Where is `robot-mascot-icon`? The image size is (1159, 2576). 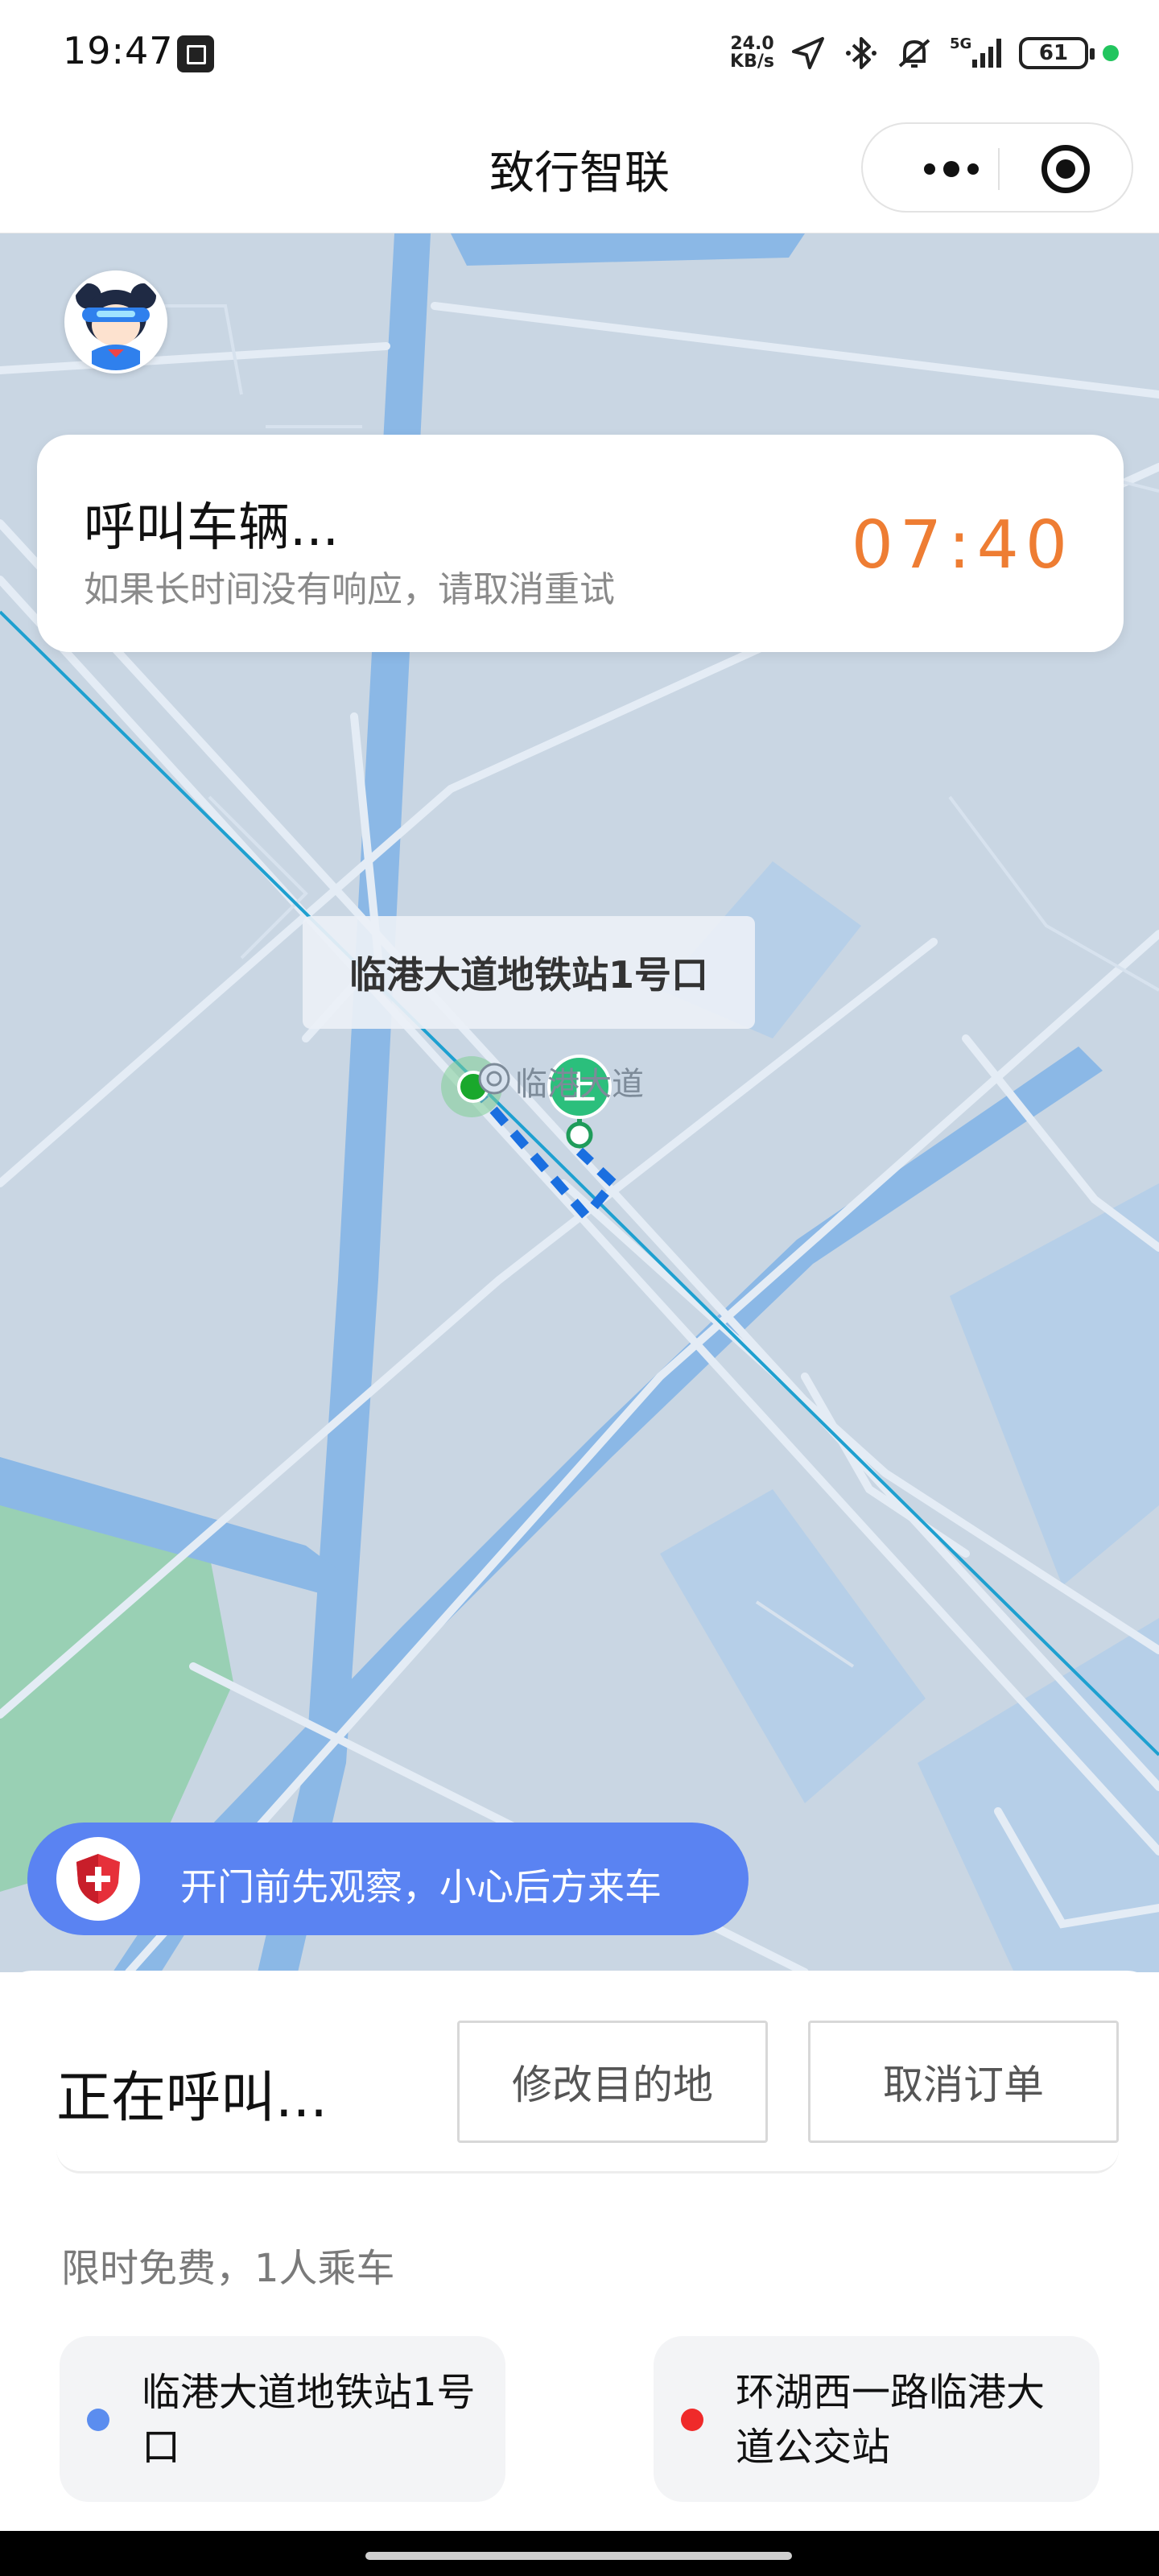 robot-mascot-icon is located at coordinates (116, 322).